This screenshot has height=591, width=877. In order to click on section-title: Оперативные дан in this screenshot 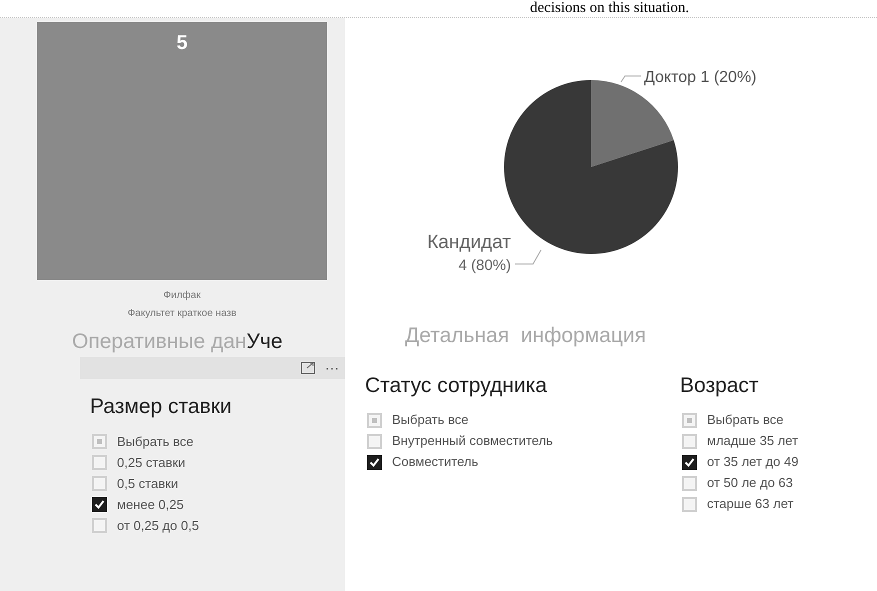, I will do `click(159, 341)`.